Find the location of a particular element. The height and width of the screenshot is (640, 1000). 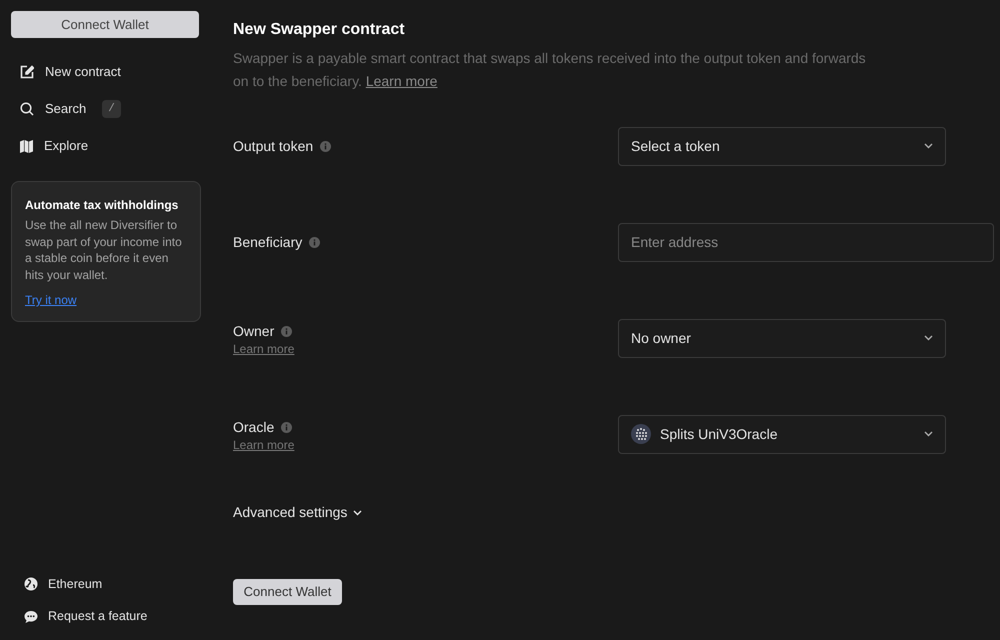

select-dropdown: Select a token is located at coordinates (782, 146).